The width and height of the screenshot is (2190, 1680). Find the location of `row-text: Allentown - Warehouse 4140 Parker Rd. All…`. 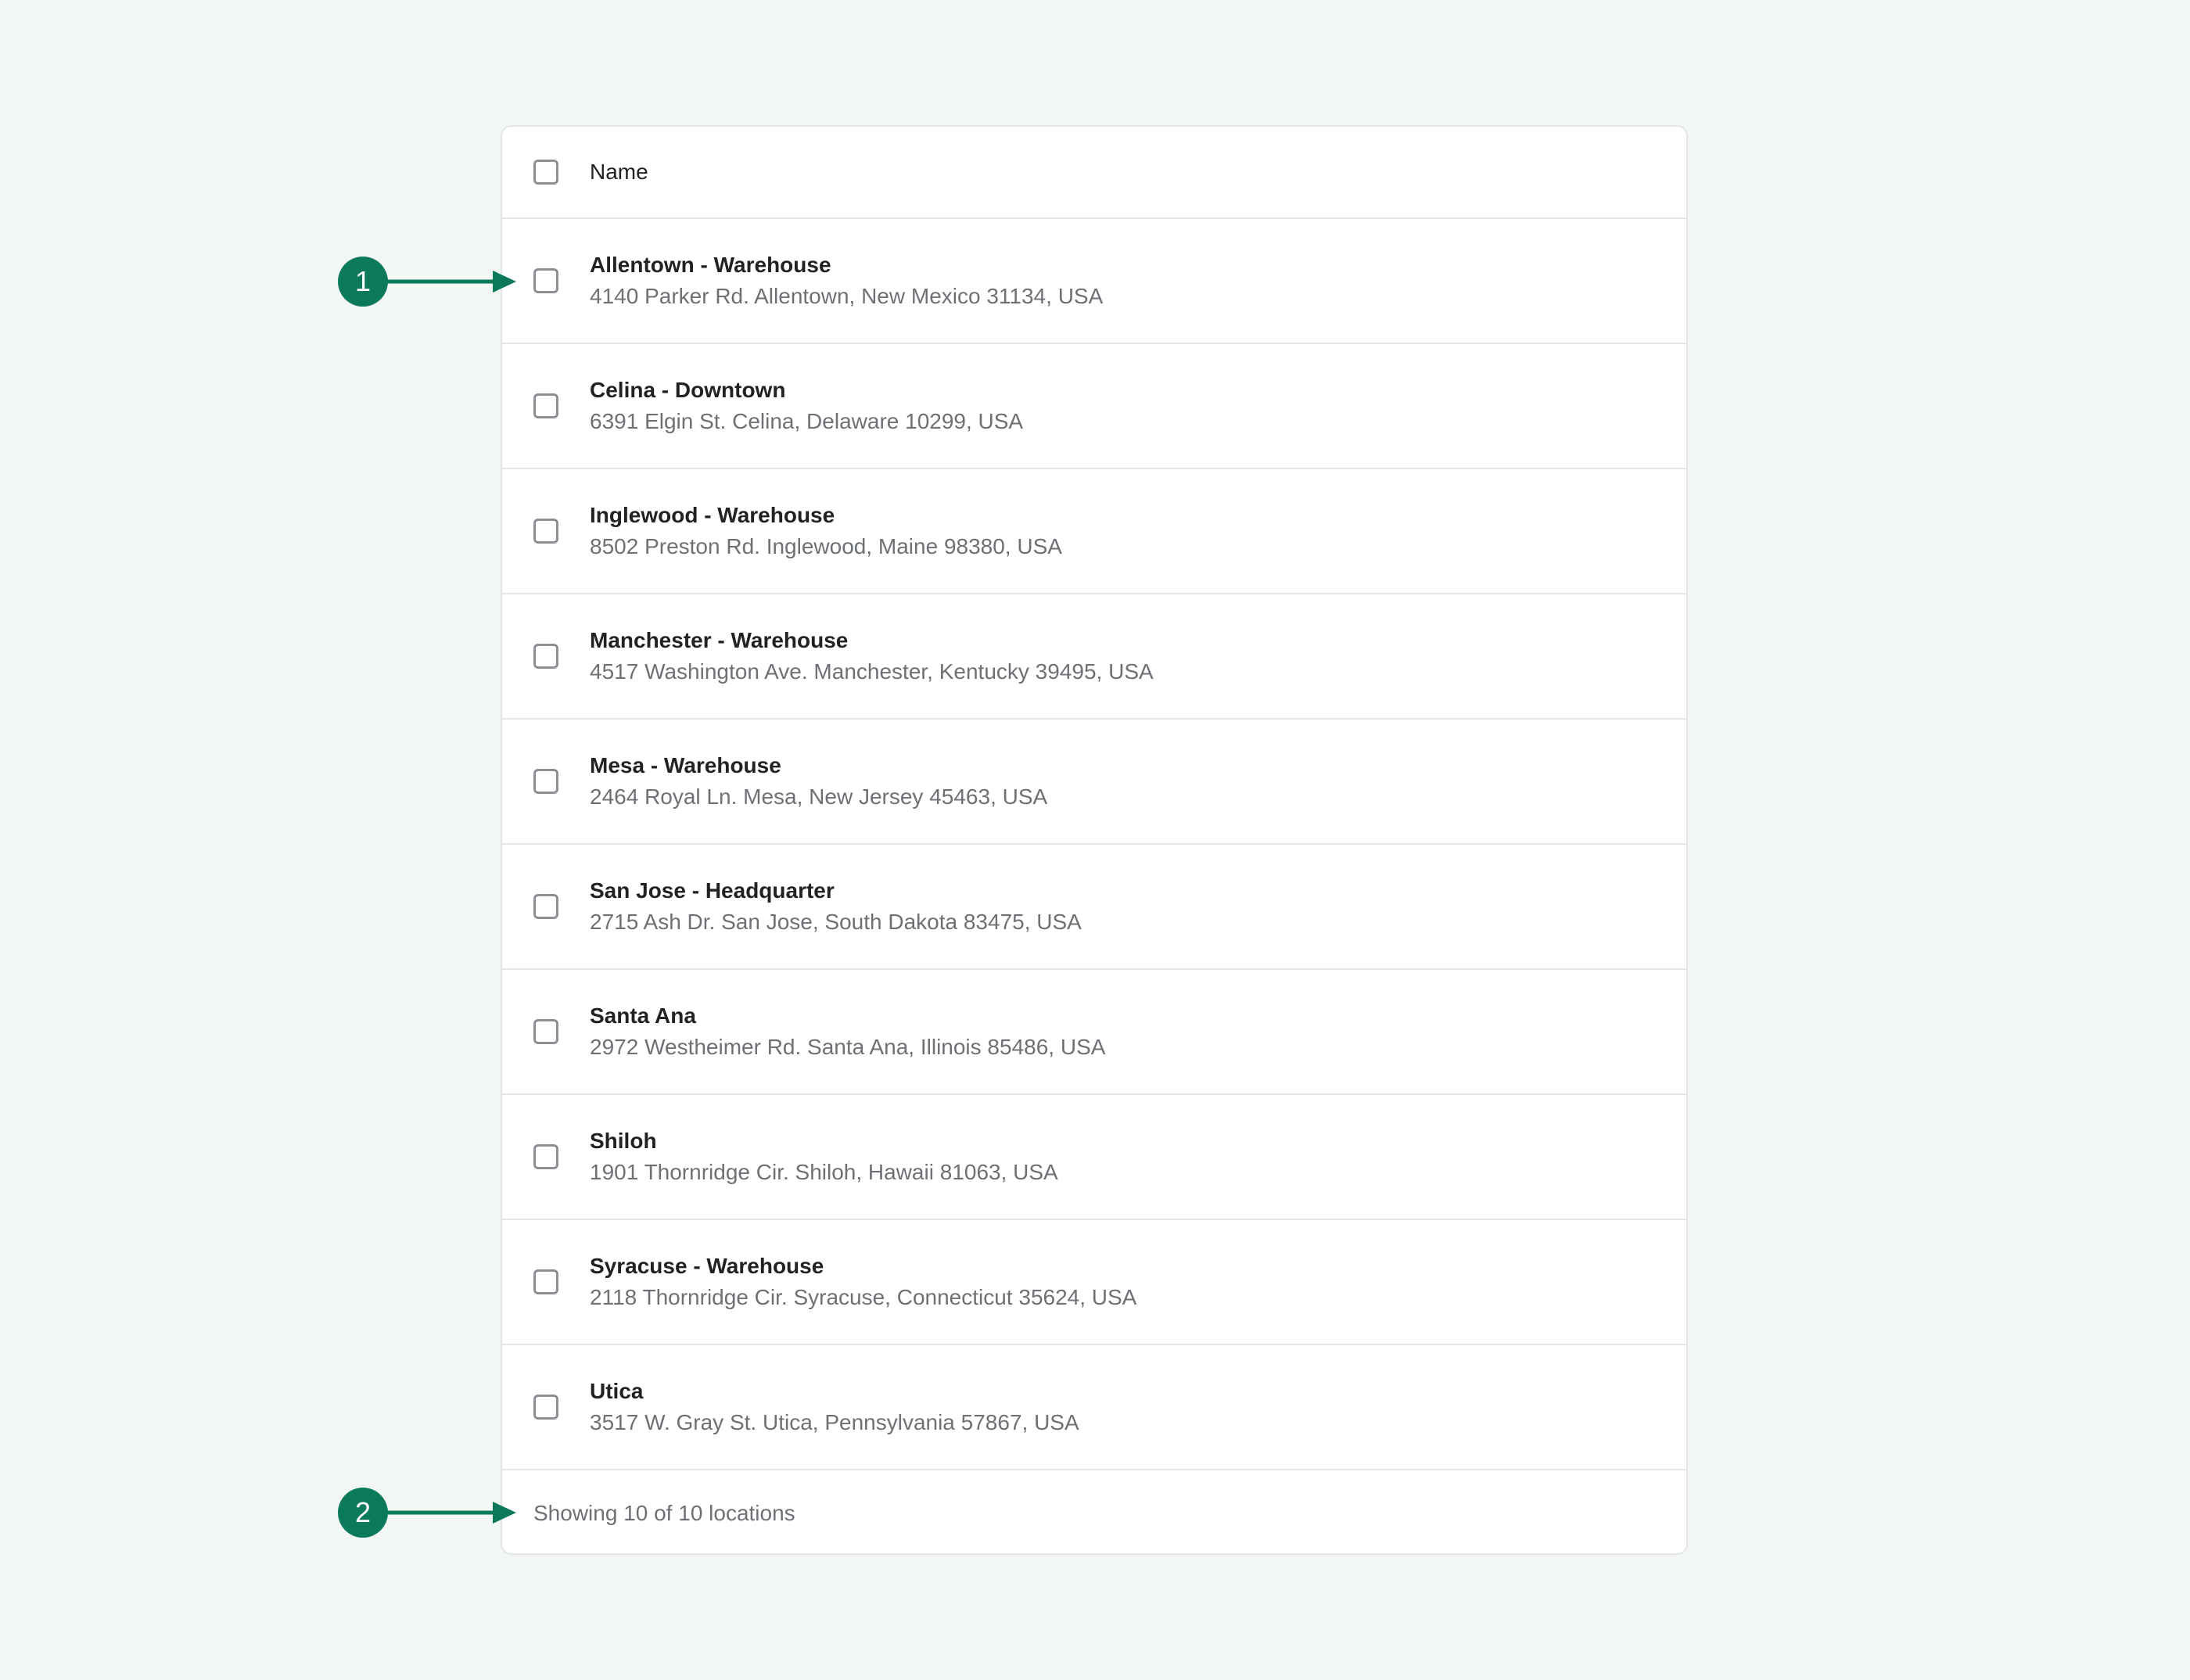

row-text: Allentown - Warehouse 4140 Parker Rd. All… is located at coordinates (846, 280).